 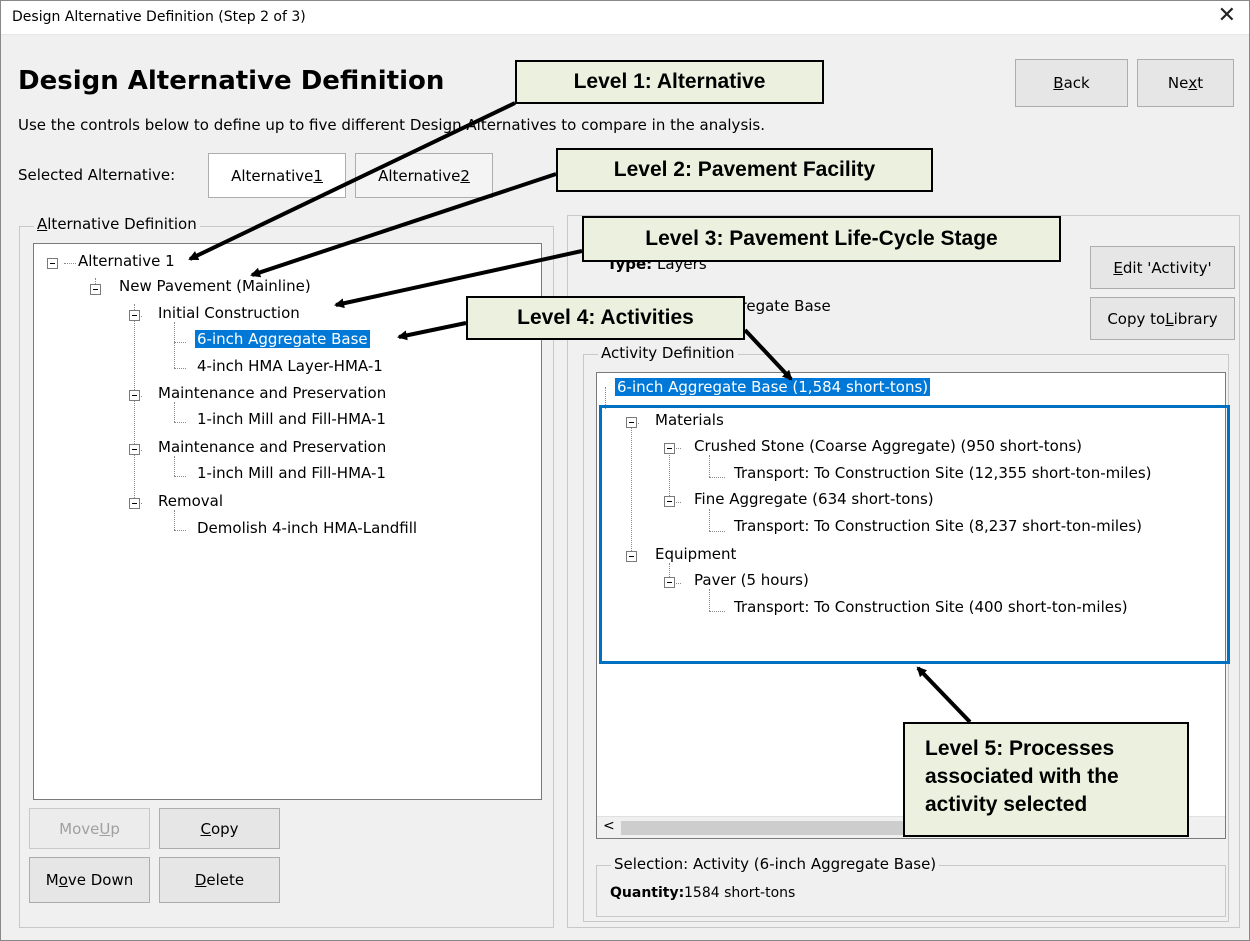 What do you see at coordinates (944, 695) in the screenshot?
I see `arrow-level5` at bounding box center [944, 695].